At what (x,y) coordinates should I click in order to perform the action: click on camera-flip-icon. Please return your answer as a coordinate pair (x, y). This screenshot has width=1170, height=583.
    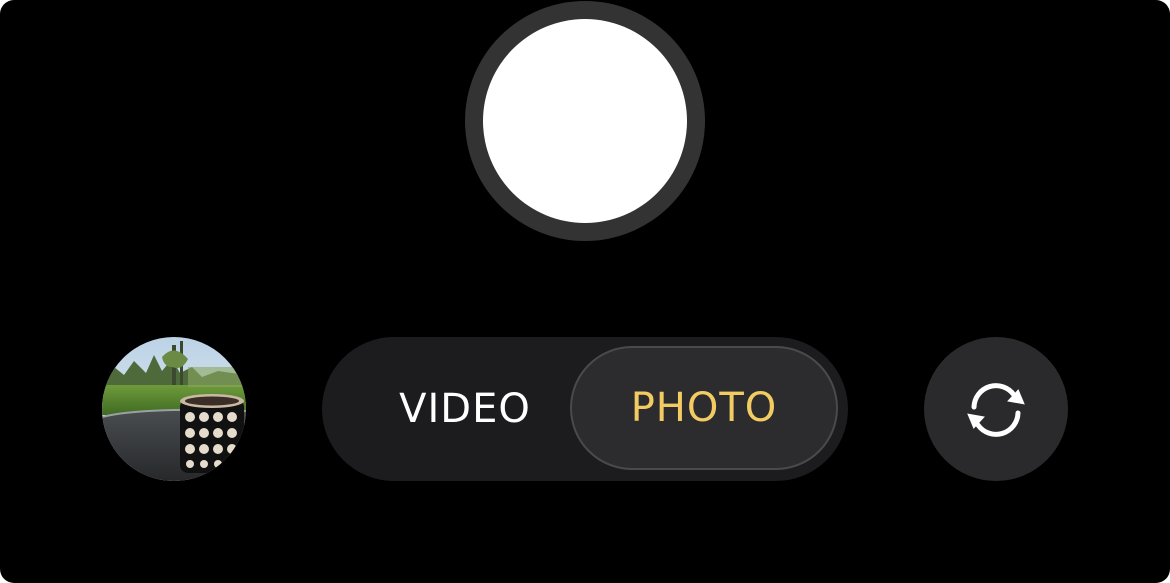
    Looking at the image, I should click on (996, 410).